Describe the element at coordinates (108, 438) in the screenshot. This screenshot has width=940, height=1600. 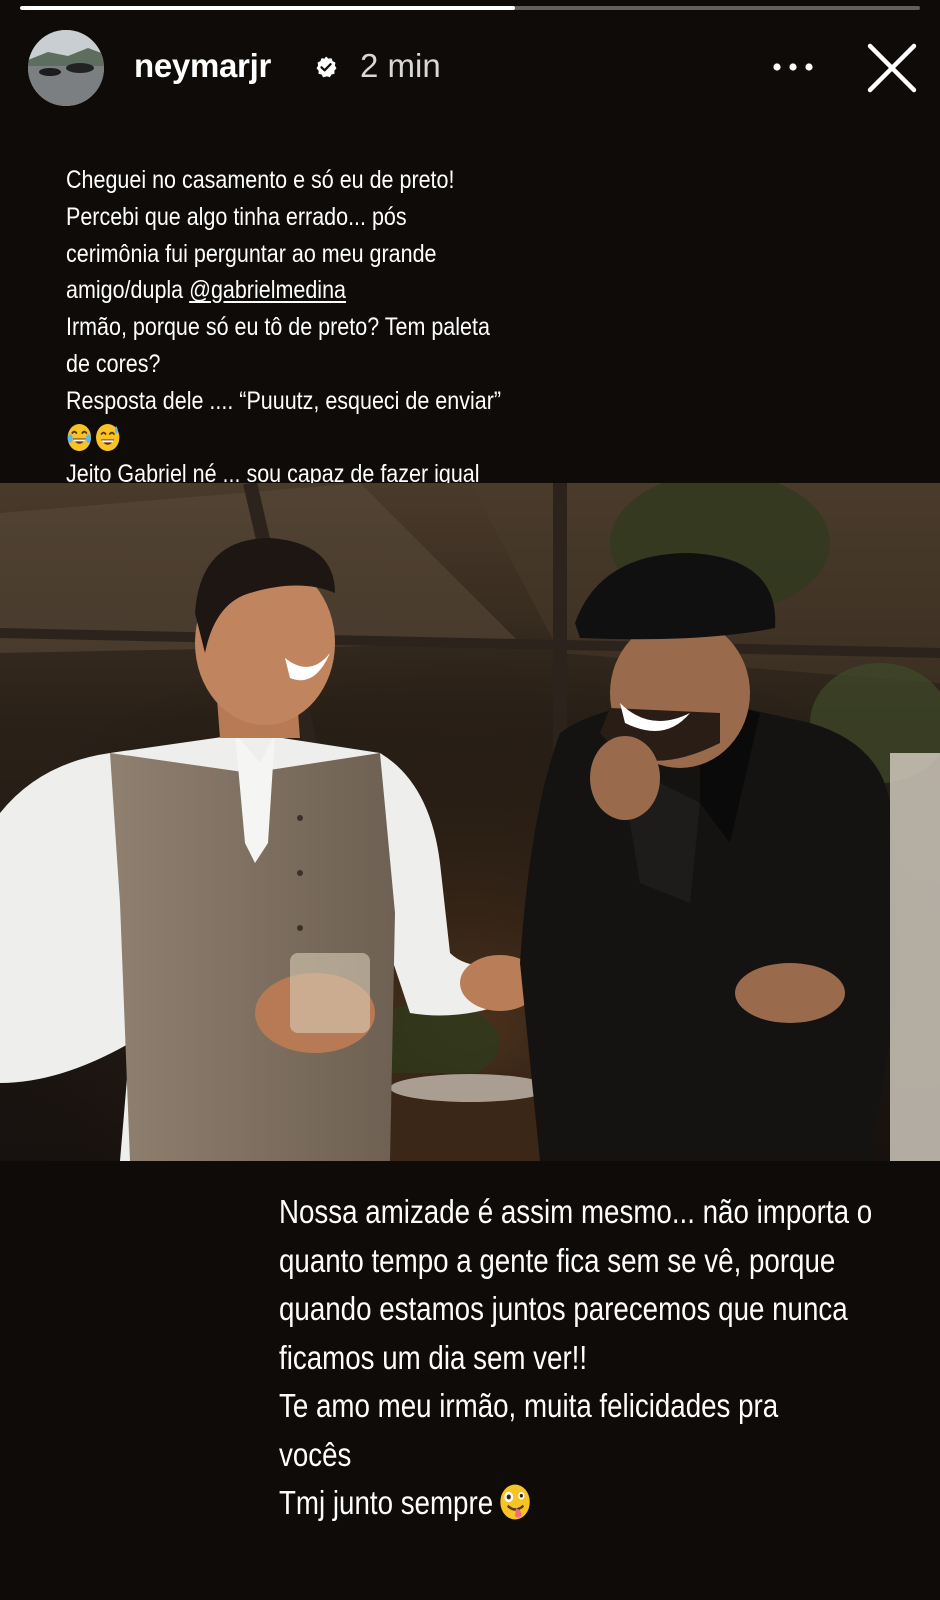
I see `grinning-sweat-emoji-icon` at that location.